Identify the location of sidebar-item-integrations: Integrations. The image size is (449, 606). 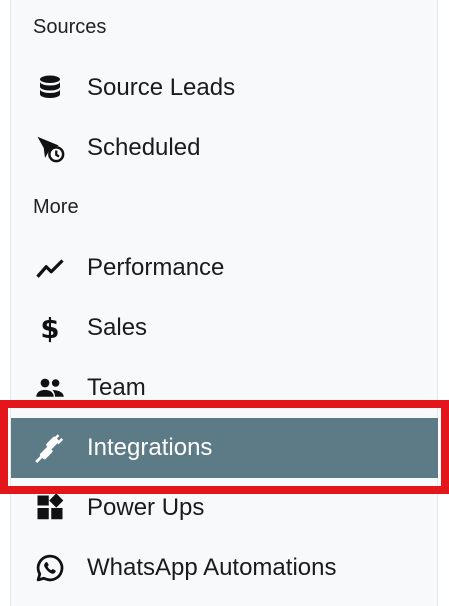
(224, 448).